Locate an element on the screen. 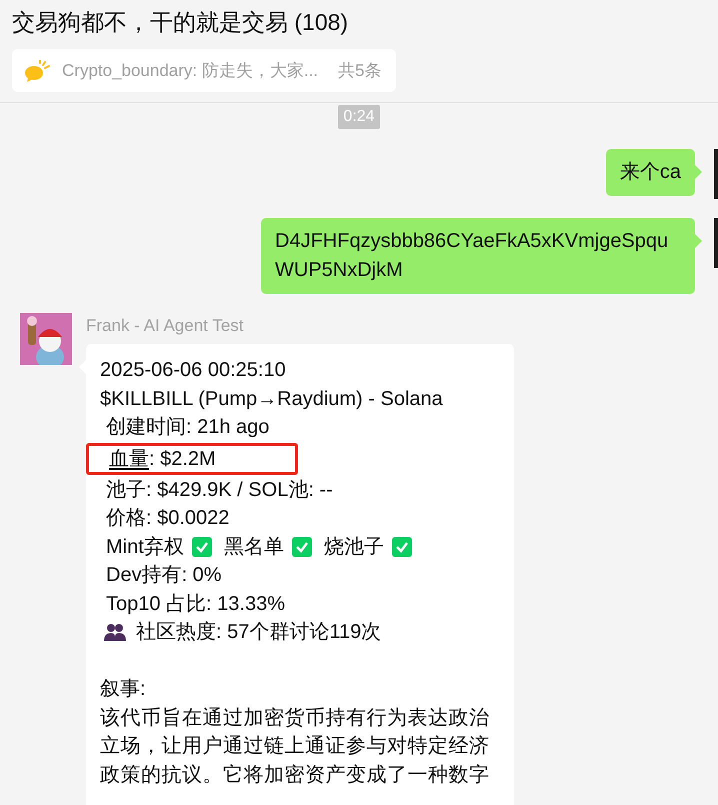 This screenshot has height=805, width=718. message-line: Top10 占比: 13.33% is located at coordinates (195, 604).